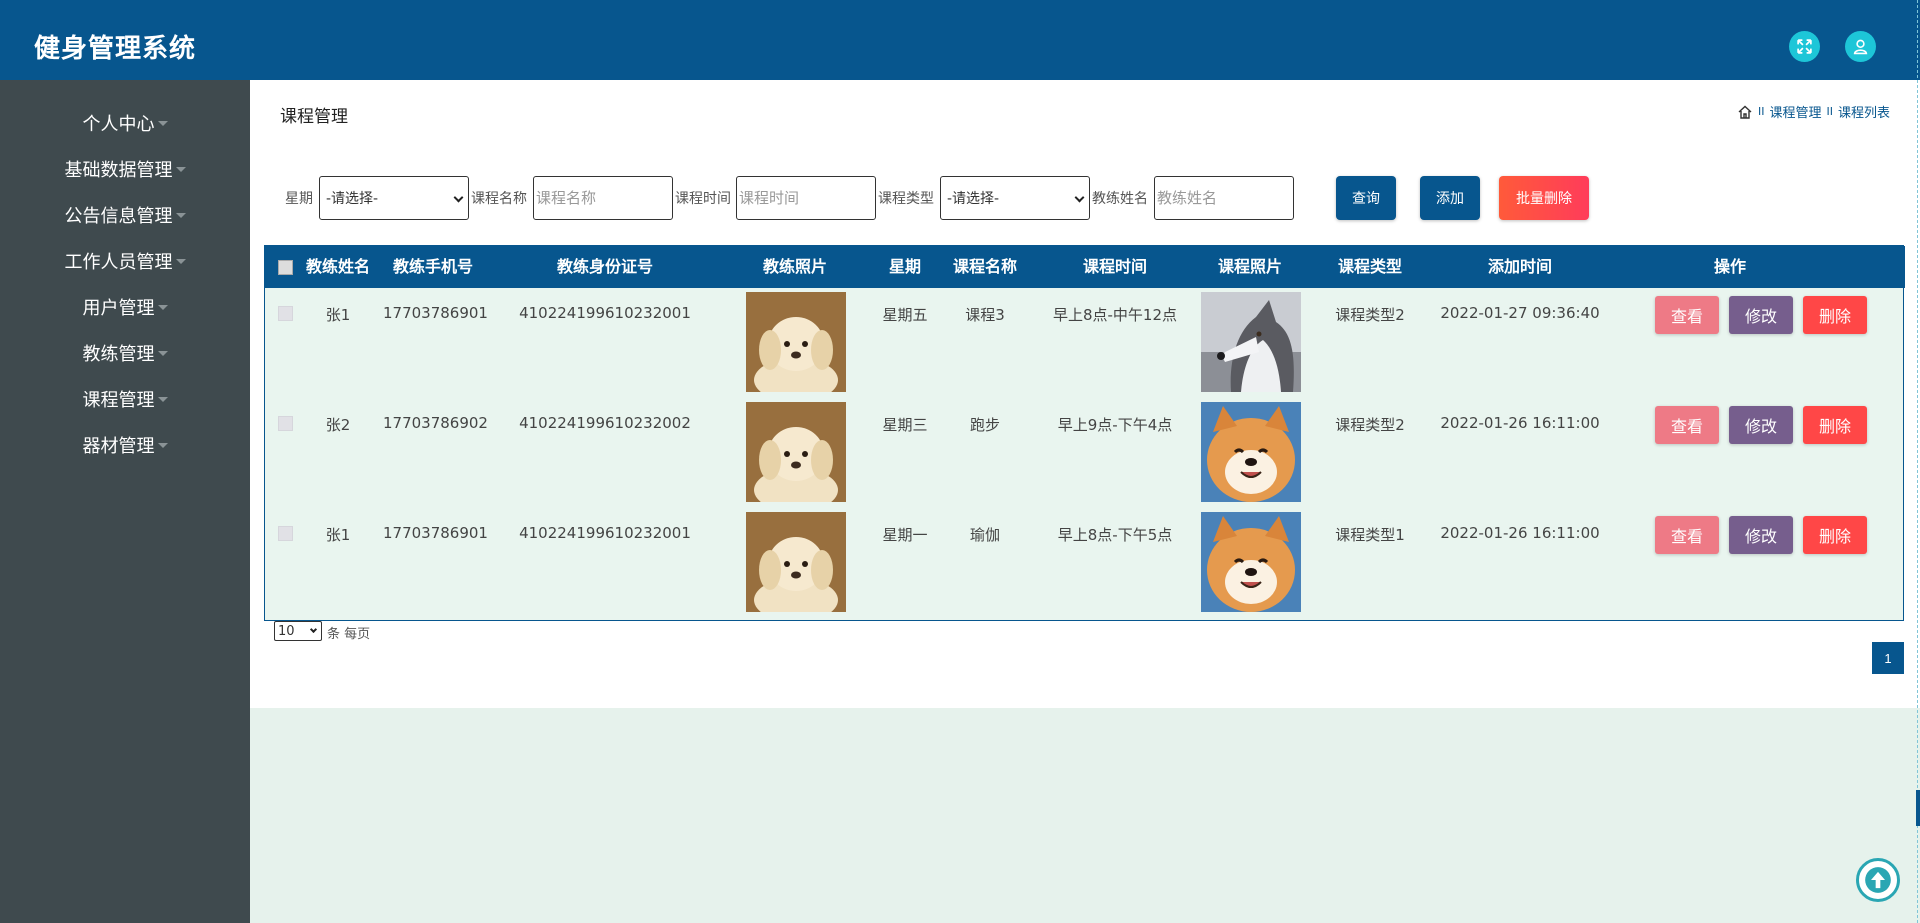 Image resolution: width=1920 pixels, height=923 pixels. Describe the element at coordinates (605, 423) in the screenshot. I see `cell-id-card: 410224199610232002` at that location.